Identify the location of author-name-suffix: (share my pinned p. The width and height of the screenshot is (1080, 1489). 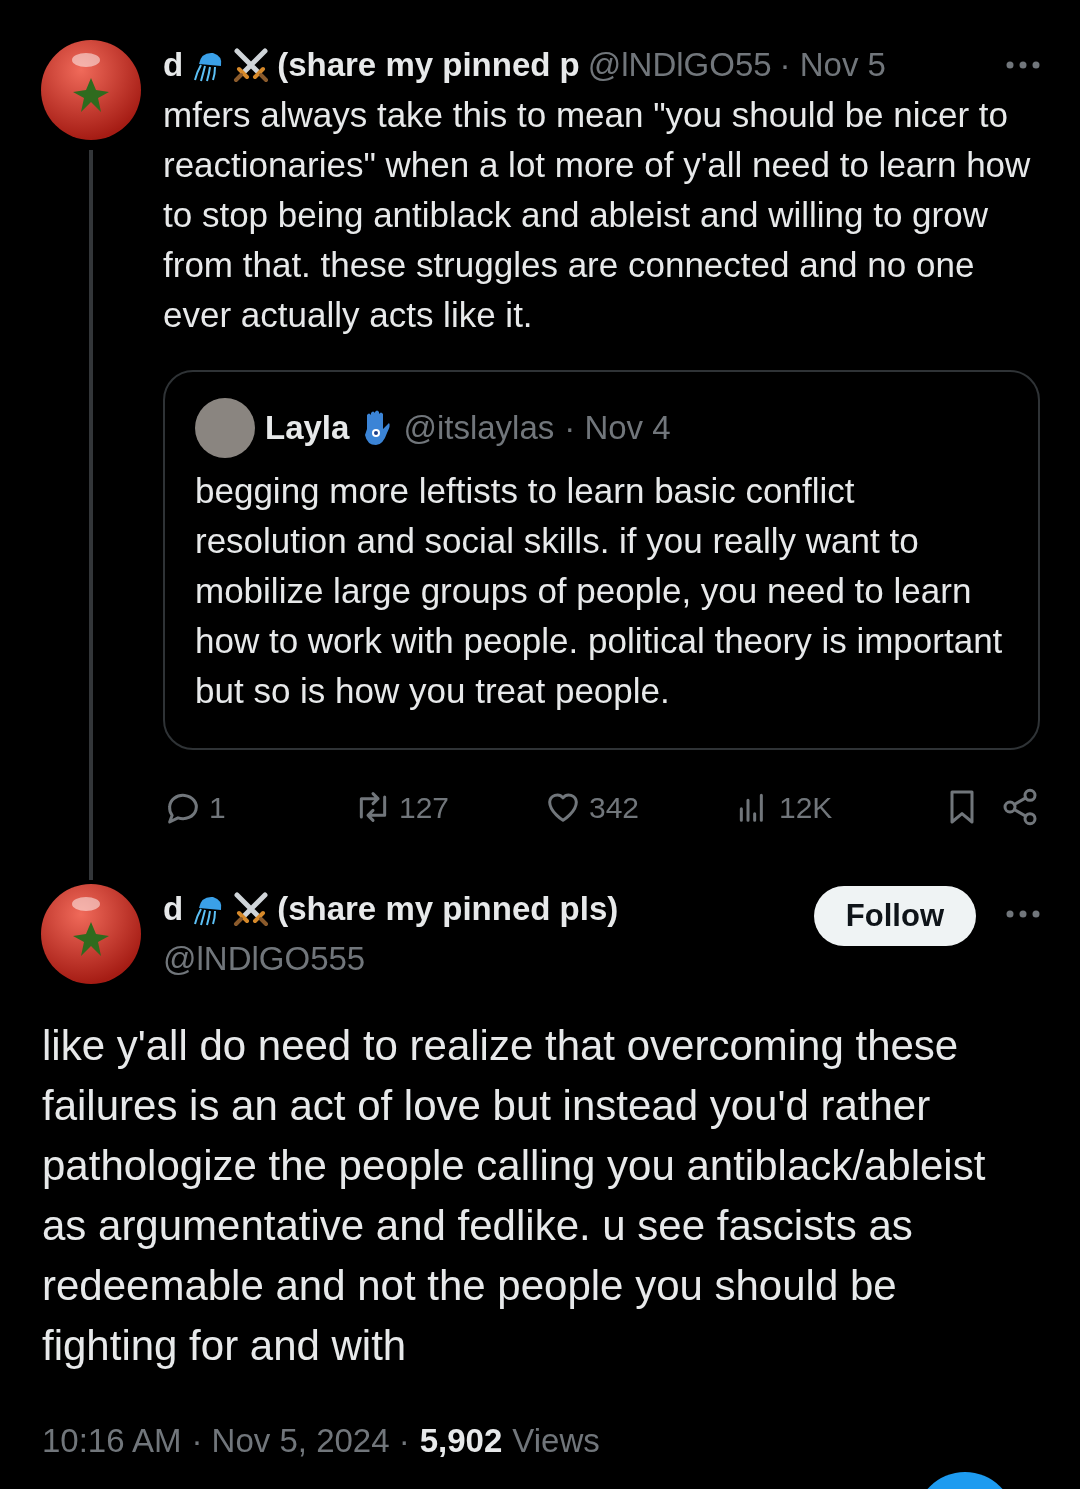
(428, 65).